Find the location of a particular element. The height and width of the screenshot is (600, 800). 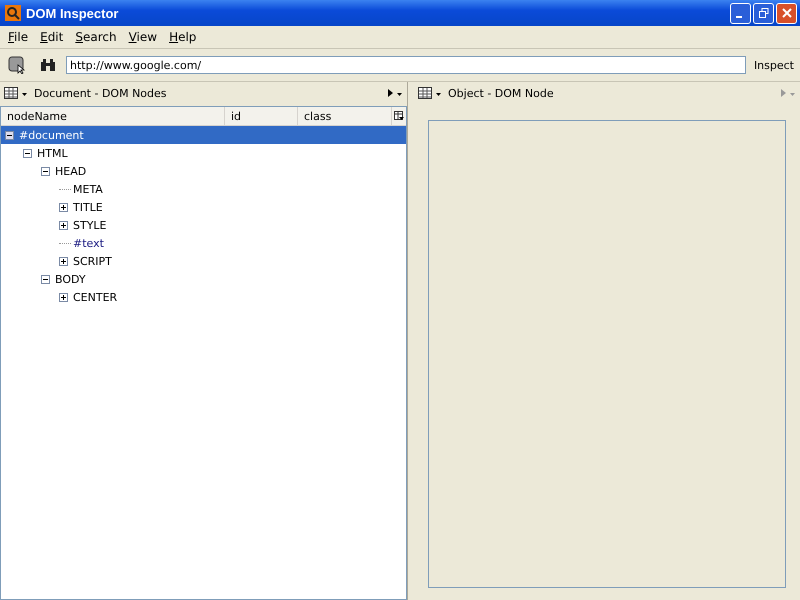

restore-icon is located at coordinates (763, 13).